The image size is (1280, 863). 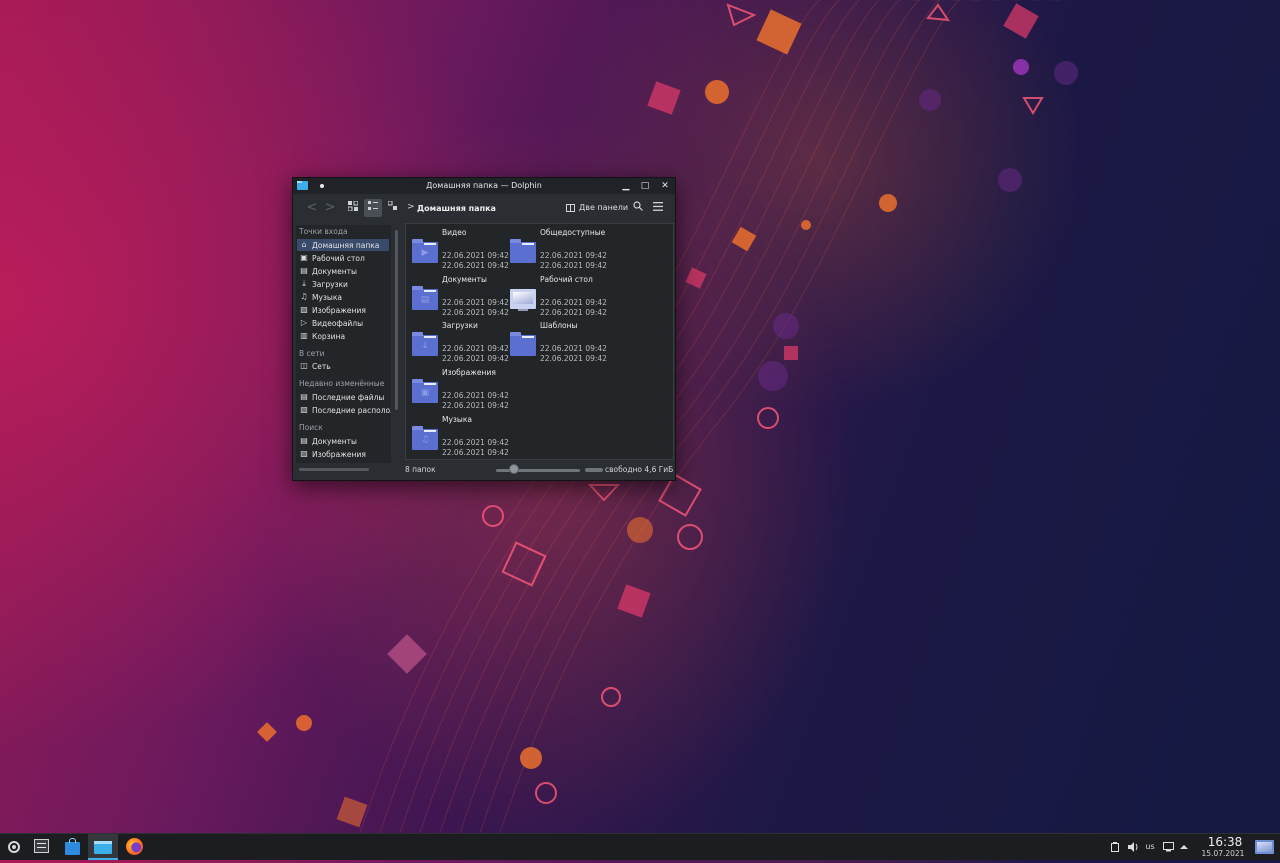 What do you see at coordinates (1115, 847) in the screenshot?
I see `clipboard-icon` at bounding box center [1115, 847].